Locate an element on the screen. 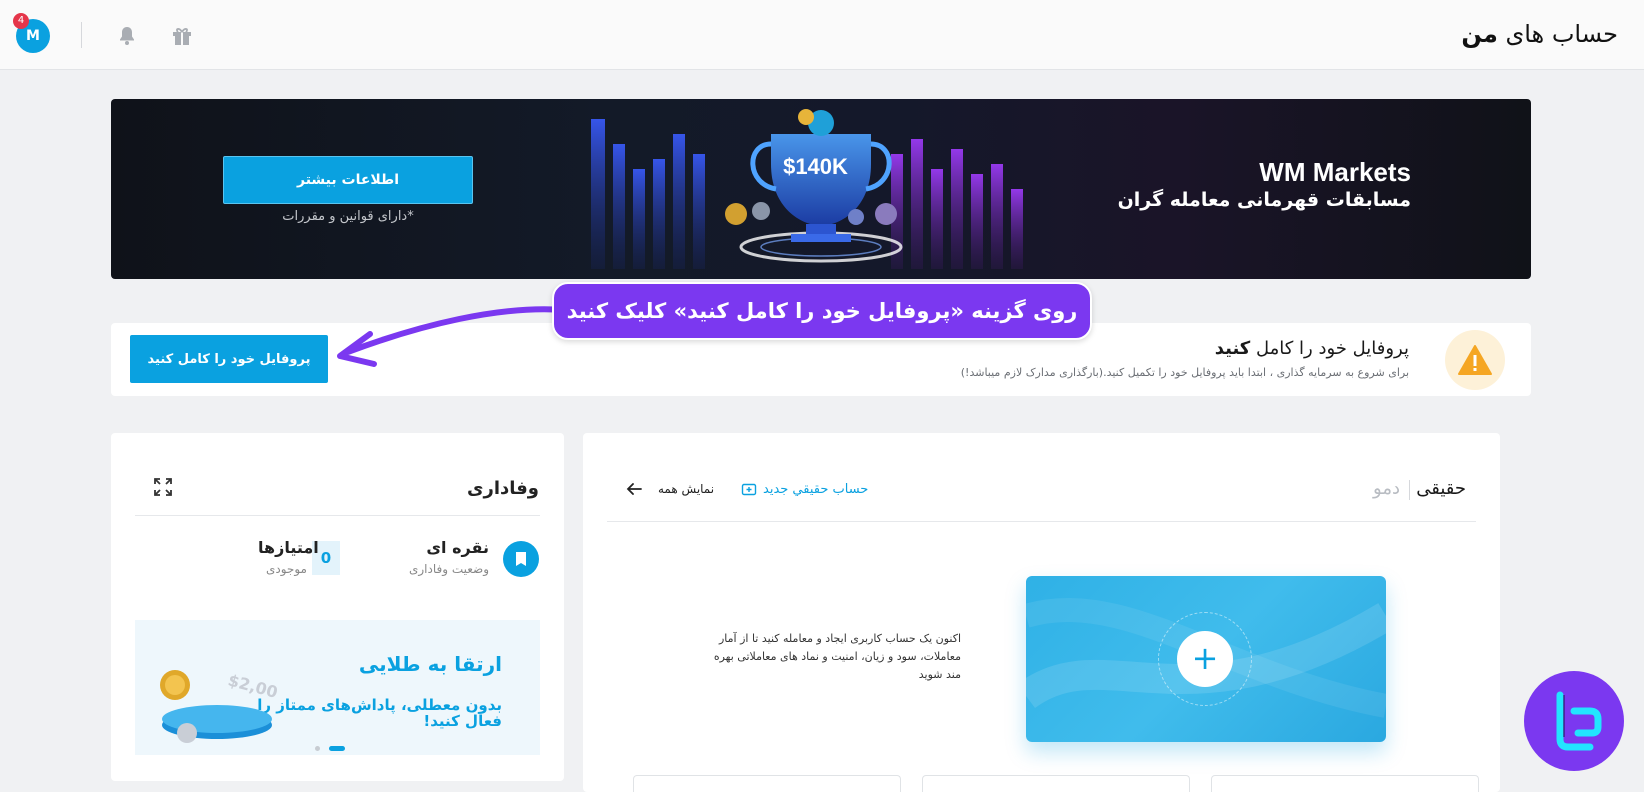 The image size is (1644, 792). accounts-divider is located at coordinates (1041, 521).